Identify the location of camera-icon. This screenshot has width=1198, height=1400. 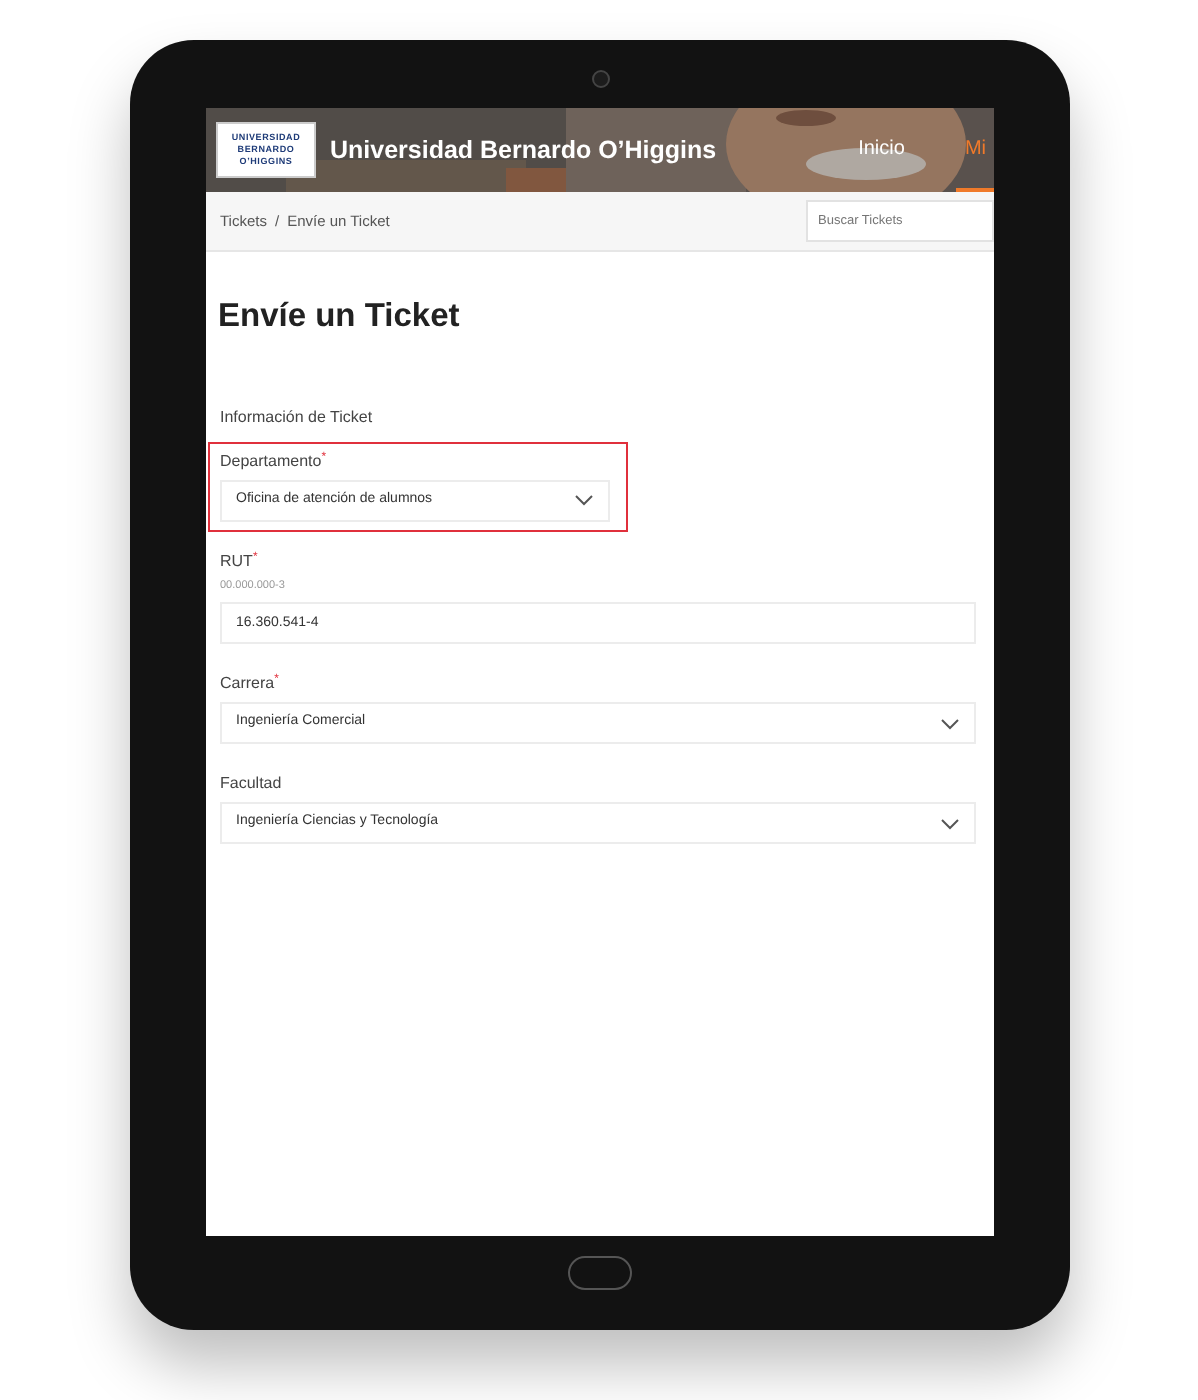
(600, 79).